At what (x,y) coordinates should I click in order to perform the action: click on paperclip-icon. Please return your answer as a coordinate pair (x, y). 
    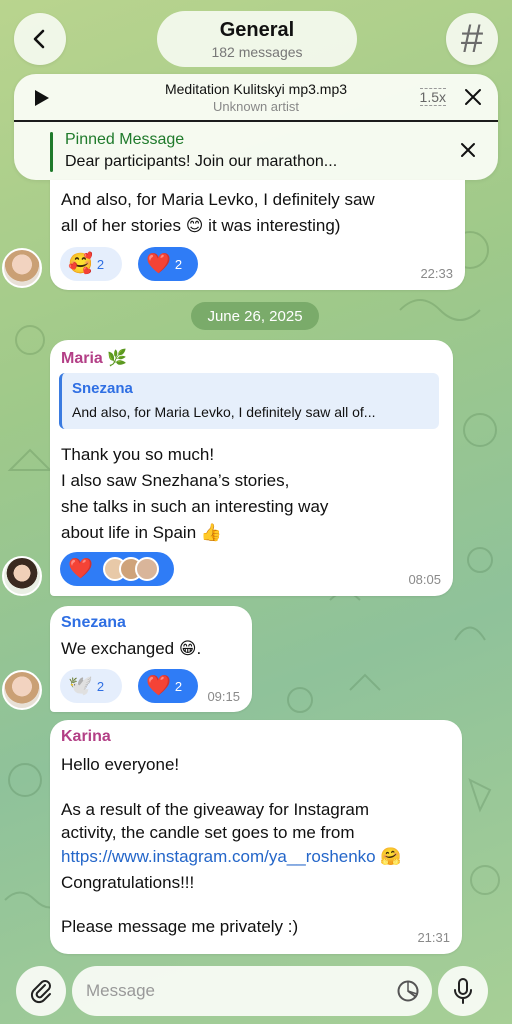
    Looking at the image, I should click on (40, 992).